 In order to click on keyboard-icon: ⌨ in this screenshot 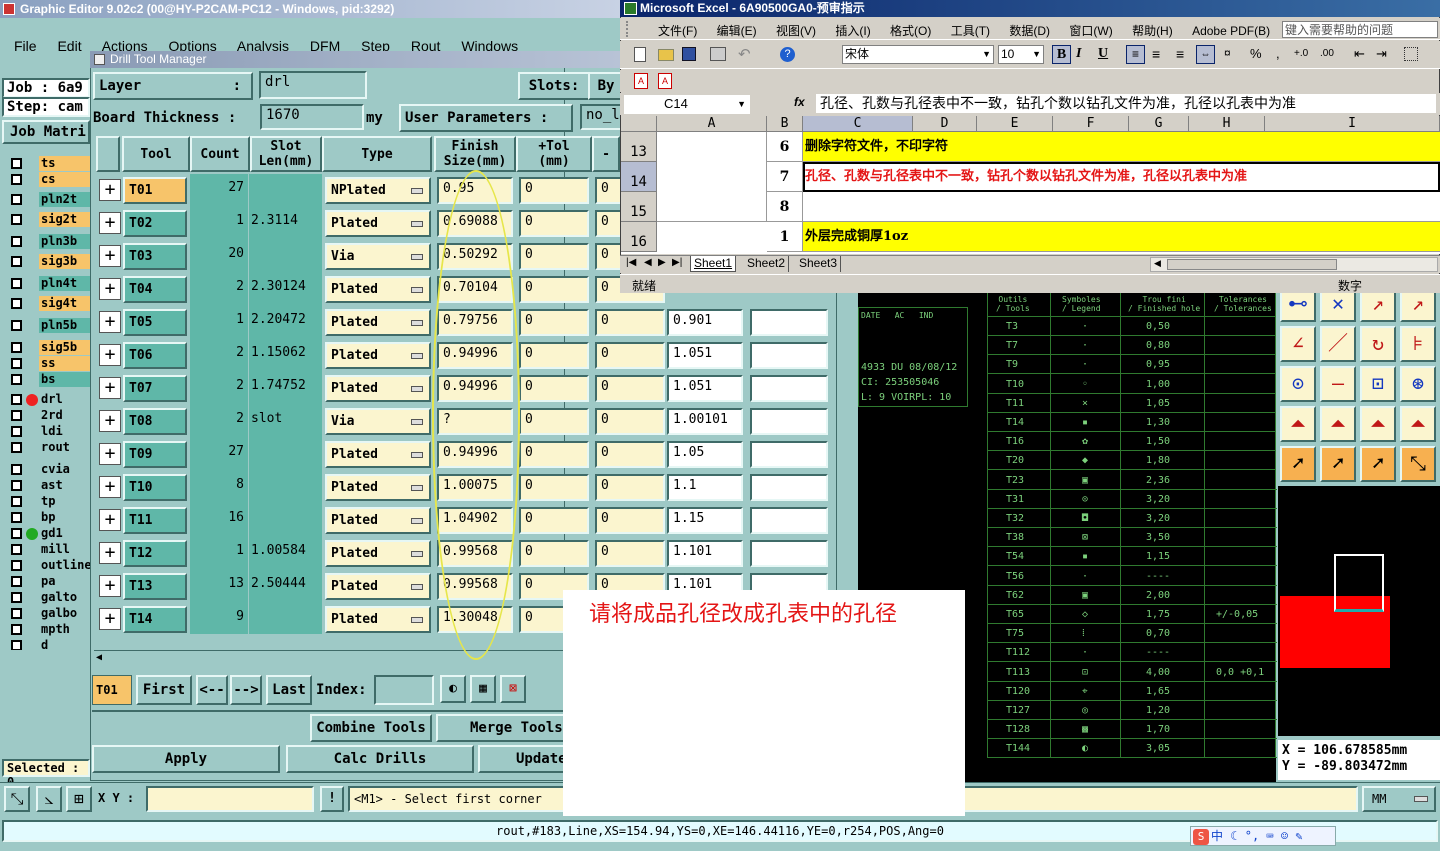, I will do `click(1269, 836)`.